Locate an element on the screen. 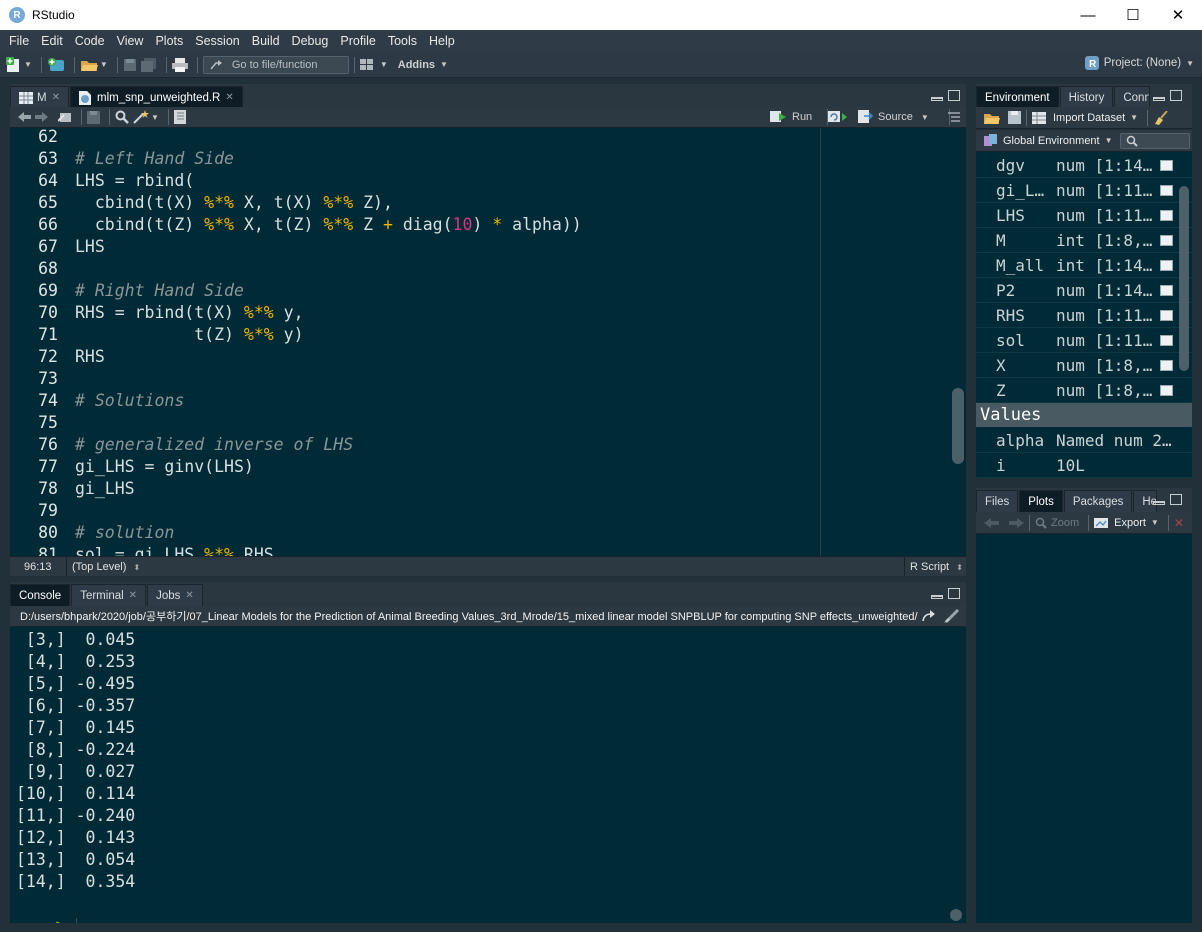  maximize-button: ☐ is located at coordinates (1133, 15).